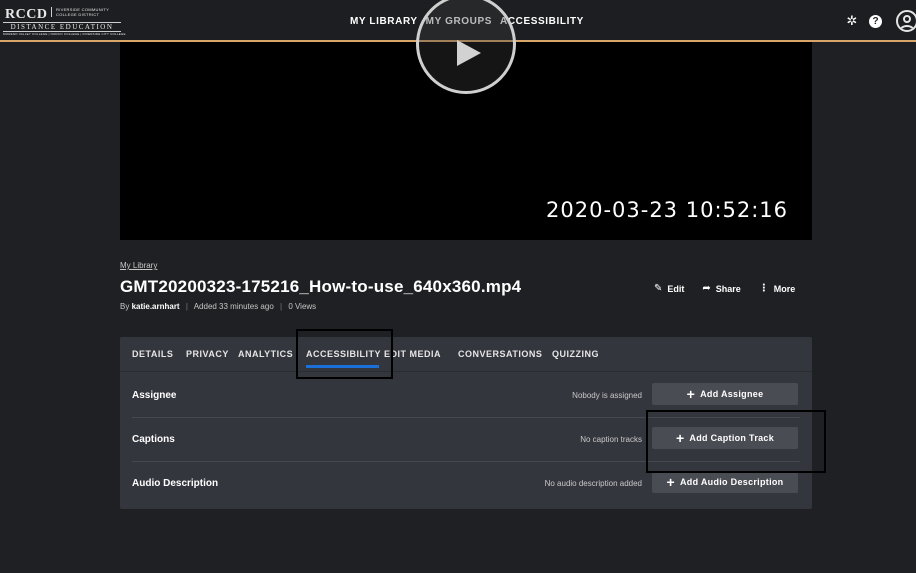  I want to click on play-button, so click(466, 47).